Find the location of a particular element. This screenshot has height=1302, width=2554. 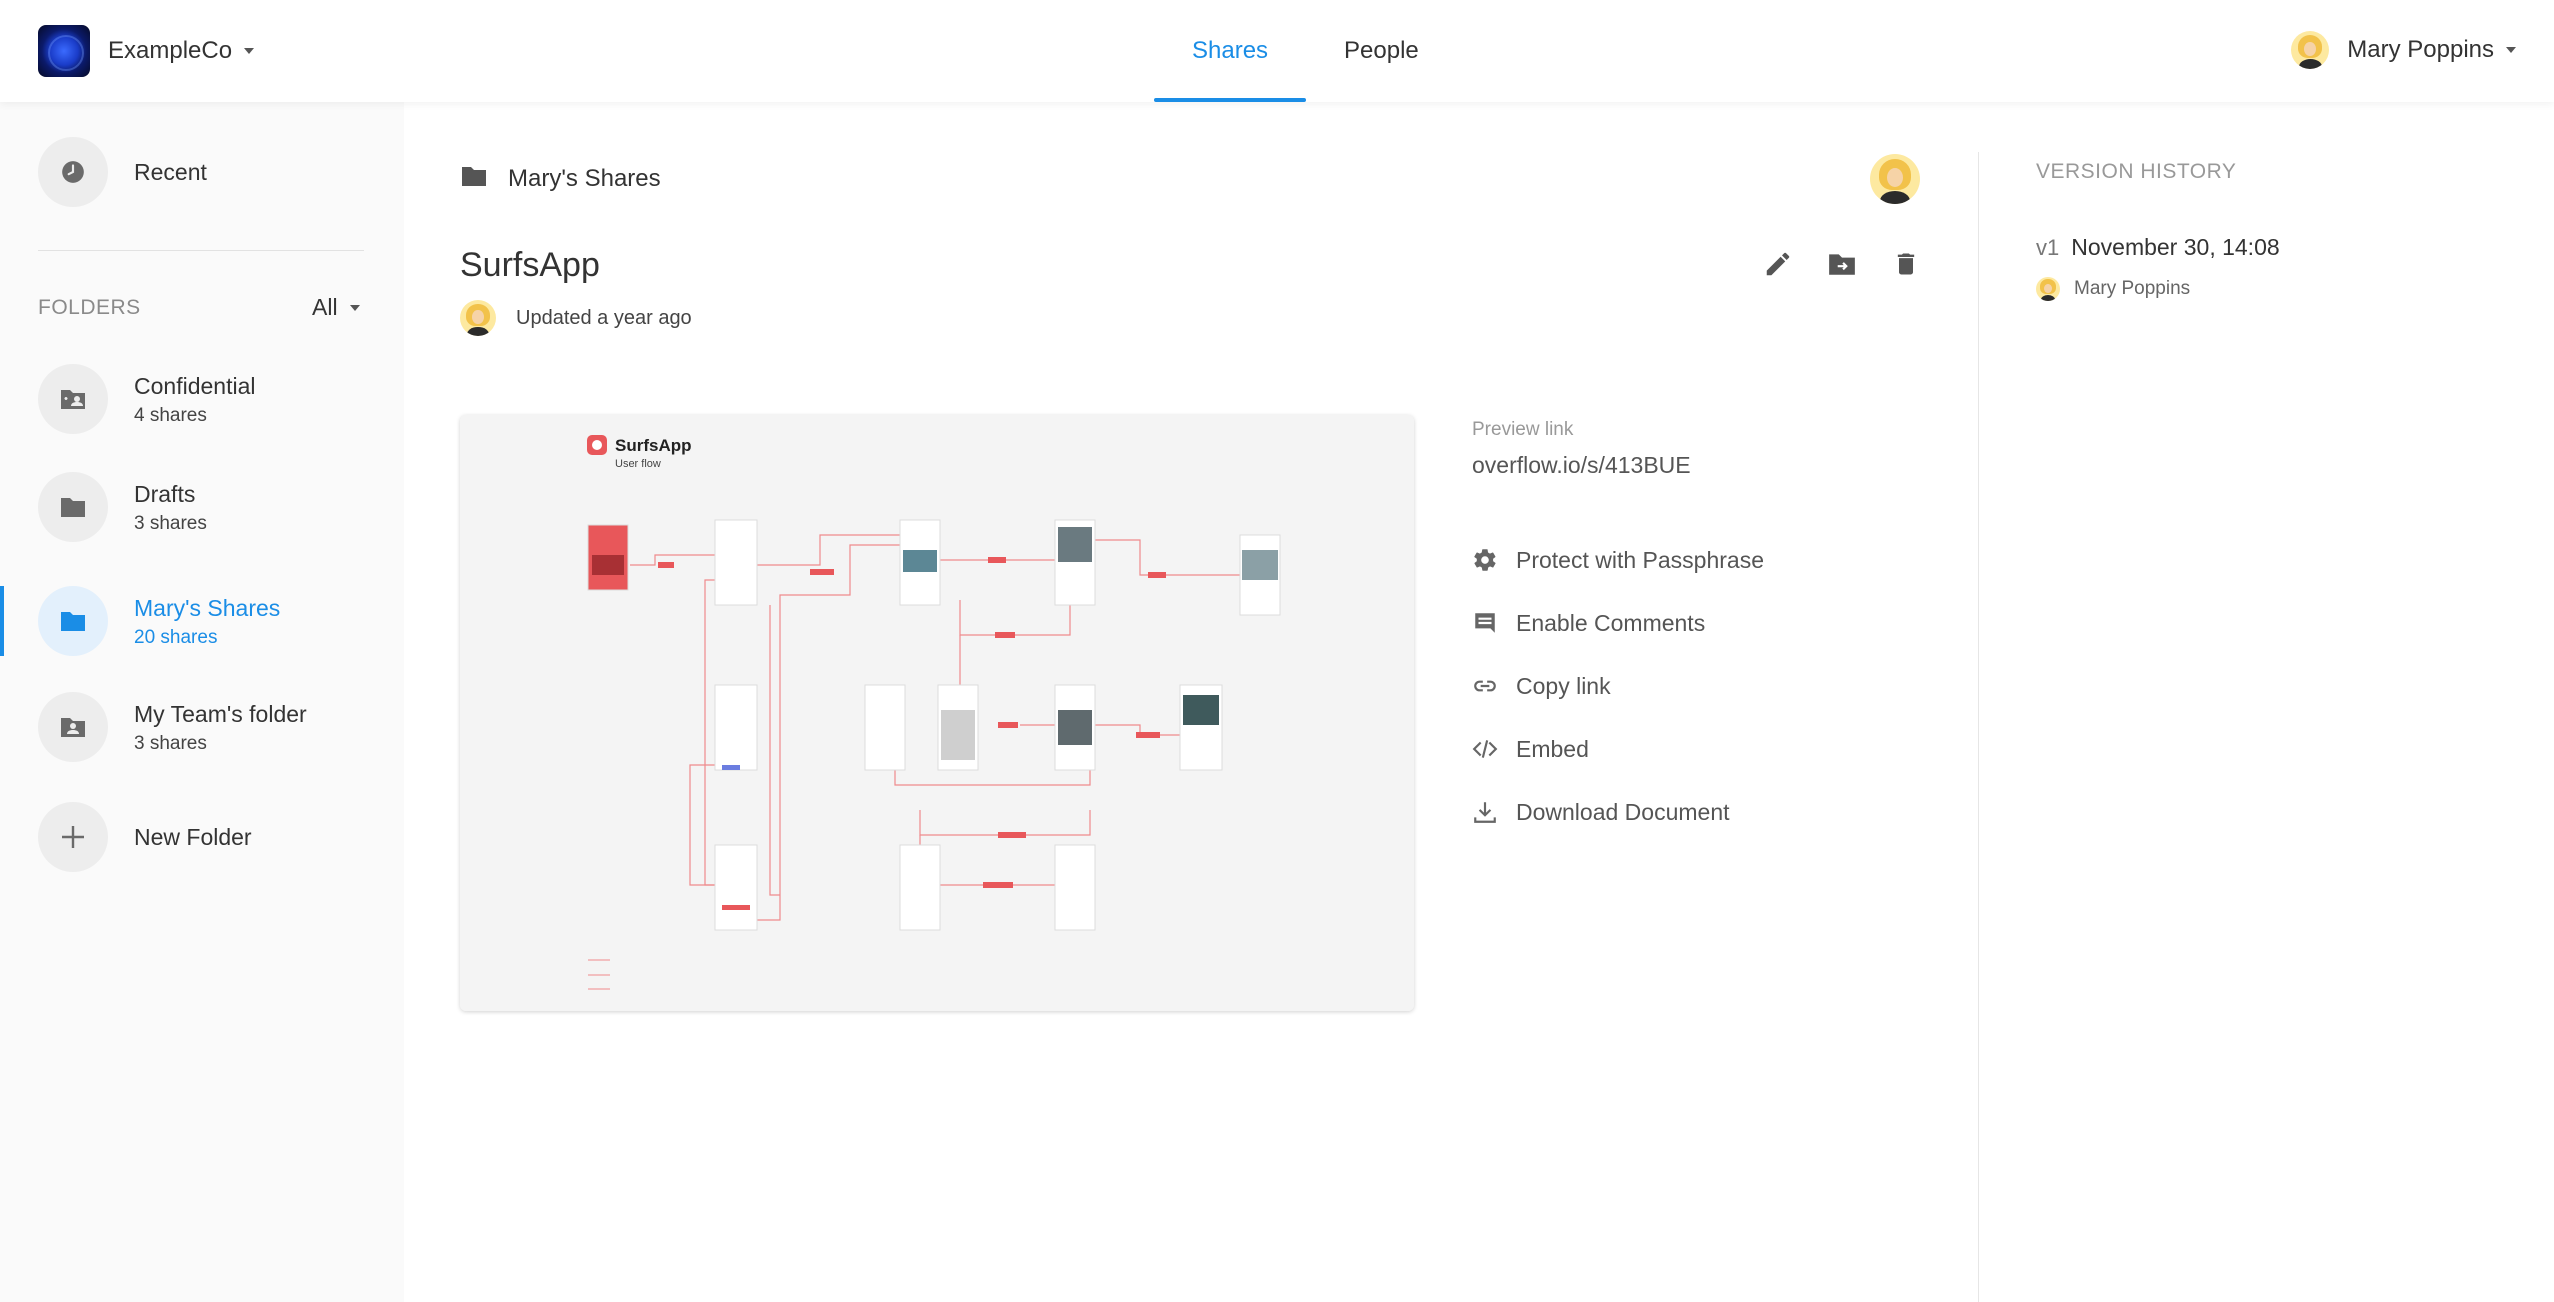

document-actions is located at coordinates (1842, 264).